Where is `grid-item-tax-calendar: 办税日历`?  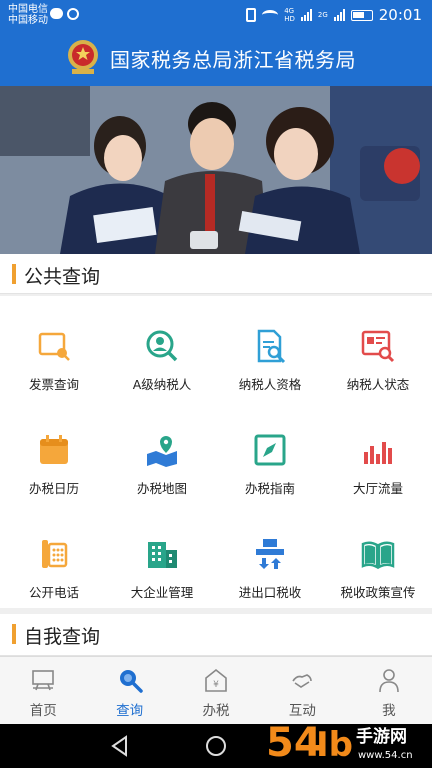 grid-item-tax-calendar: 办税日历 is located at coordinates (54, 452).